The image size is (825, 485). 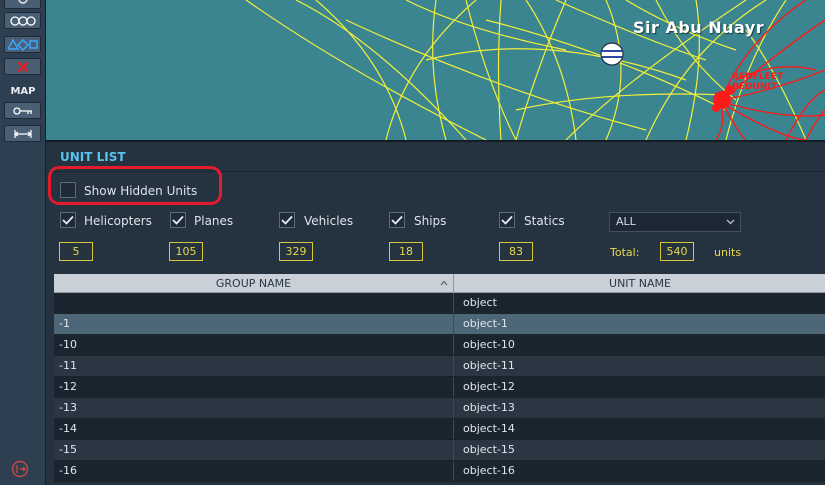 What do you see at coordinates (489, 344) in the screenshot?
I see `unit-name-cell: object-10` at bounding box center [489, 344].